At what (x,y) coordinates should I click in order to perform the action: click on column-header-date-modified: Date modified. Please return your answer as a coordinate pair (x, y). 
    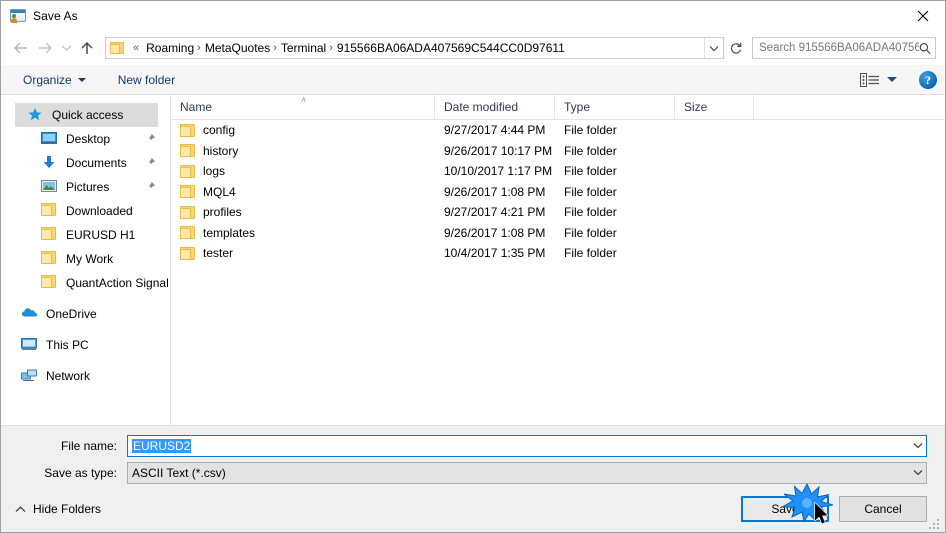
    Looking at the image, I should click on (495, 107).